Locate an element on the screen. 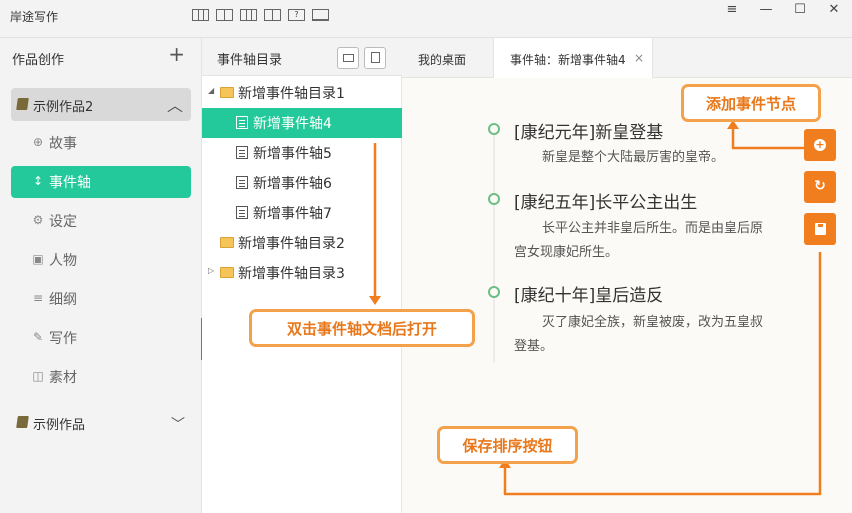  add-work-button: + is located at coordinates (176, 54).